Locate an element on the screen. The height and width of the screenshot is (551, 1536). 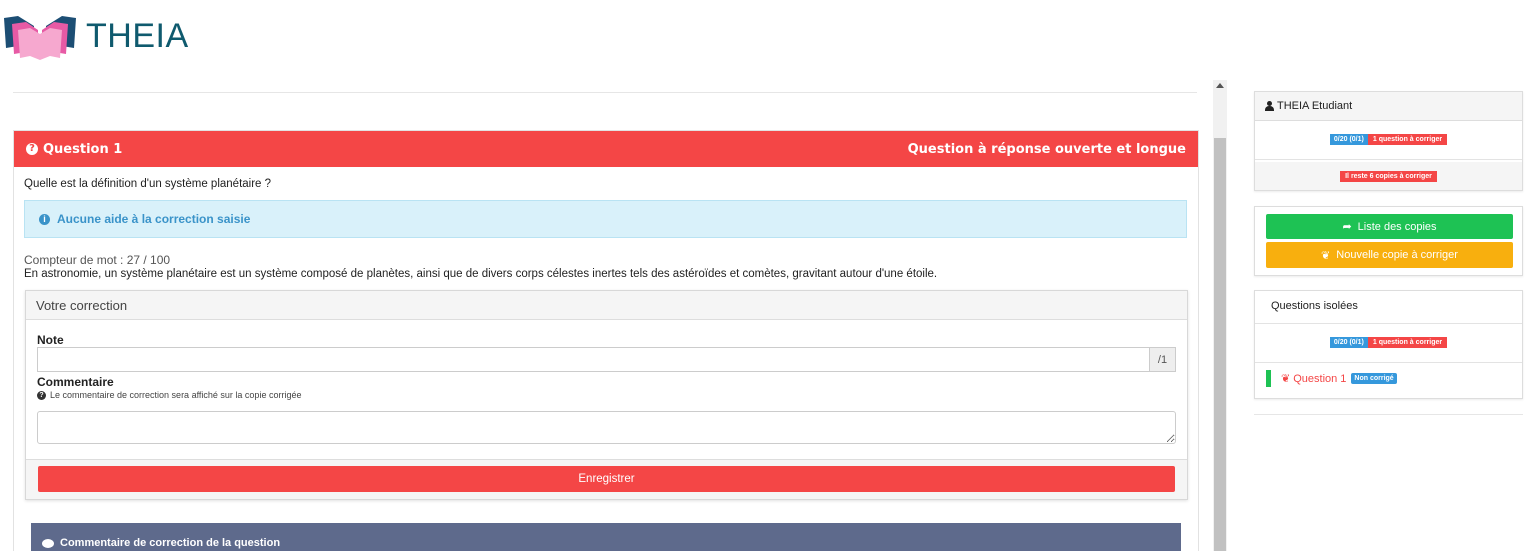
new-copy-button: ❦ Nouvelle copie à corriger is located at coordinates (1389, 255).